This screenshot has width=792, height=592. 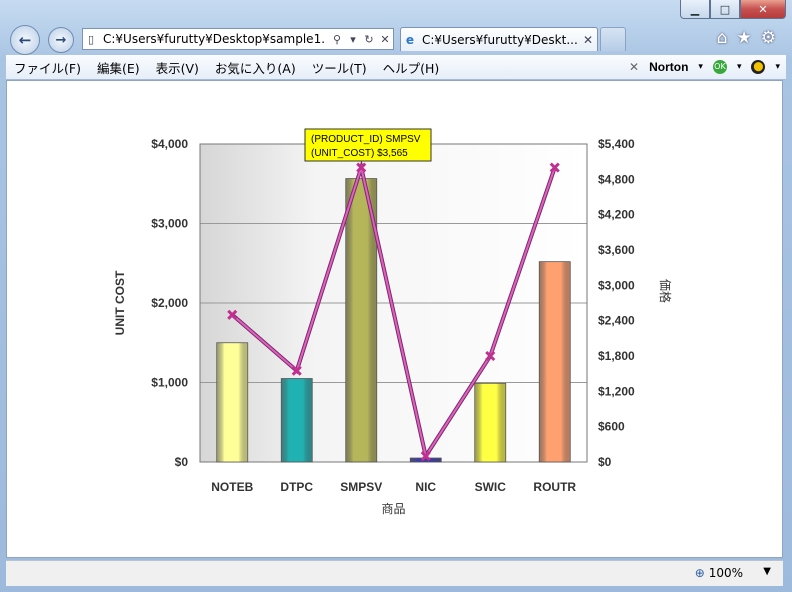 What do you see at coordinates (369, 39) in the screenshot?
I see `refresh-icon: ↻` at bounding box center [369, 39].